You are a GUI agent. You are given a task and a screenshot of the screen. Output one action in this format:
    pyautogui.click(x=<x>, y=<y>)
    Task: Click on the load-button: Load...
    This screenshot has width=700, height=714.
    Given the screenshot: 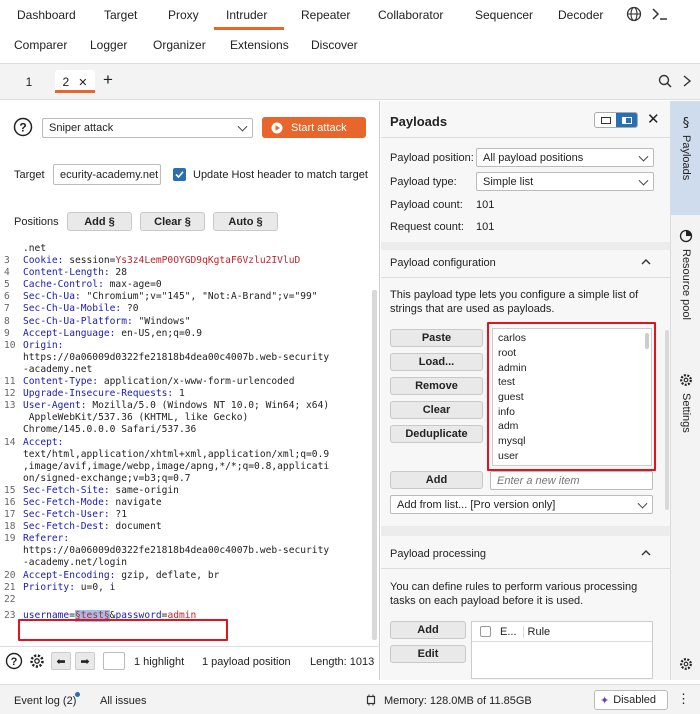 What is the action you would take?
    pyautogui.click(x=436, y=362)
    